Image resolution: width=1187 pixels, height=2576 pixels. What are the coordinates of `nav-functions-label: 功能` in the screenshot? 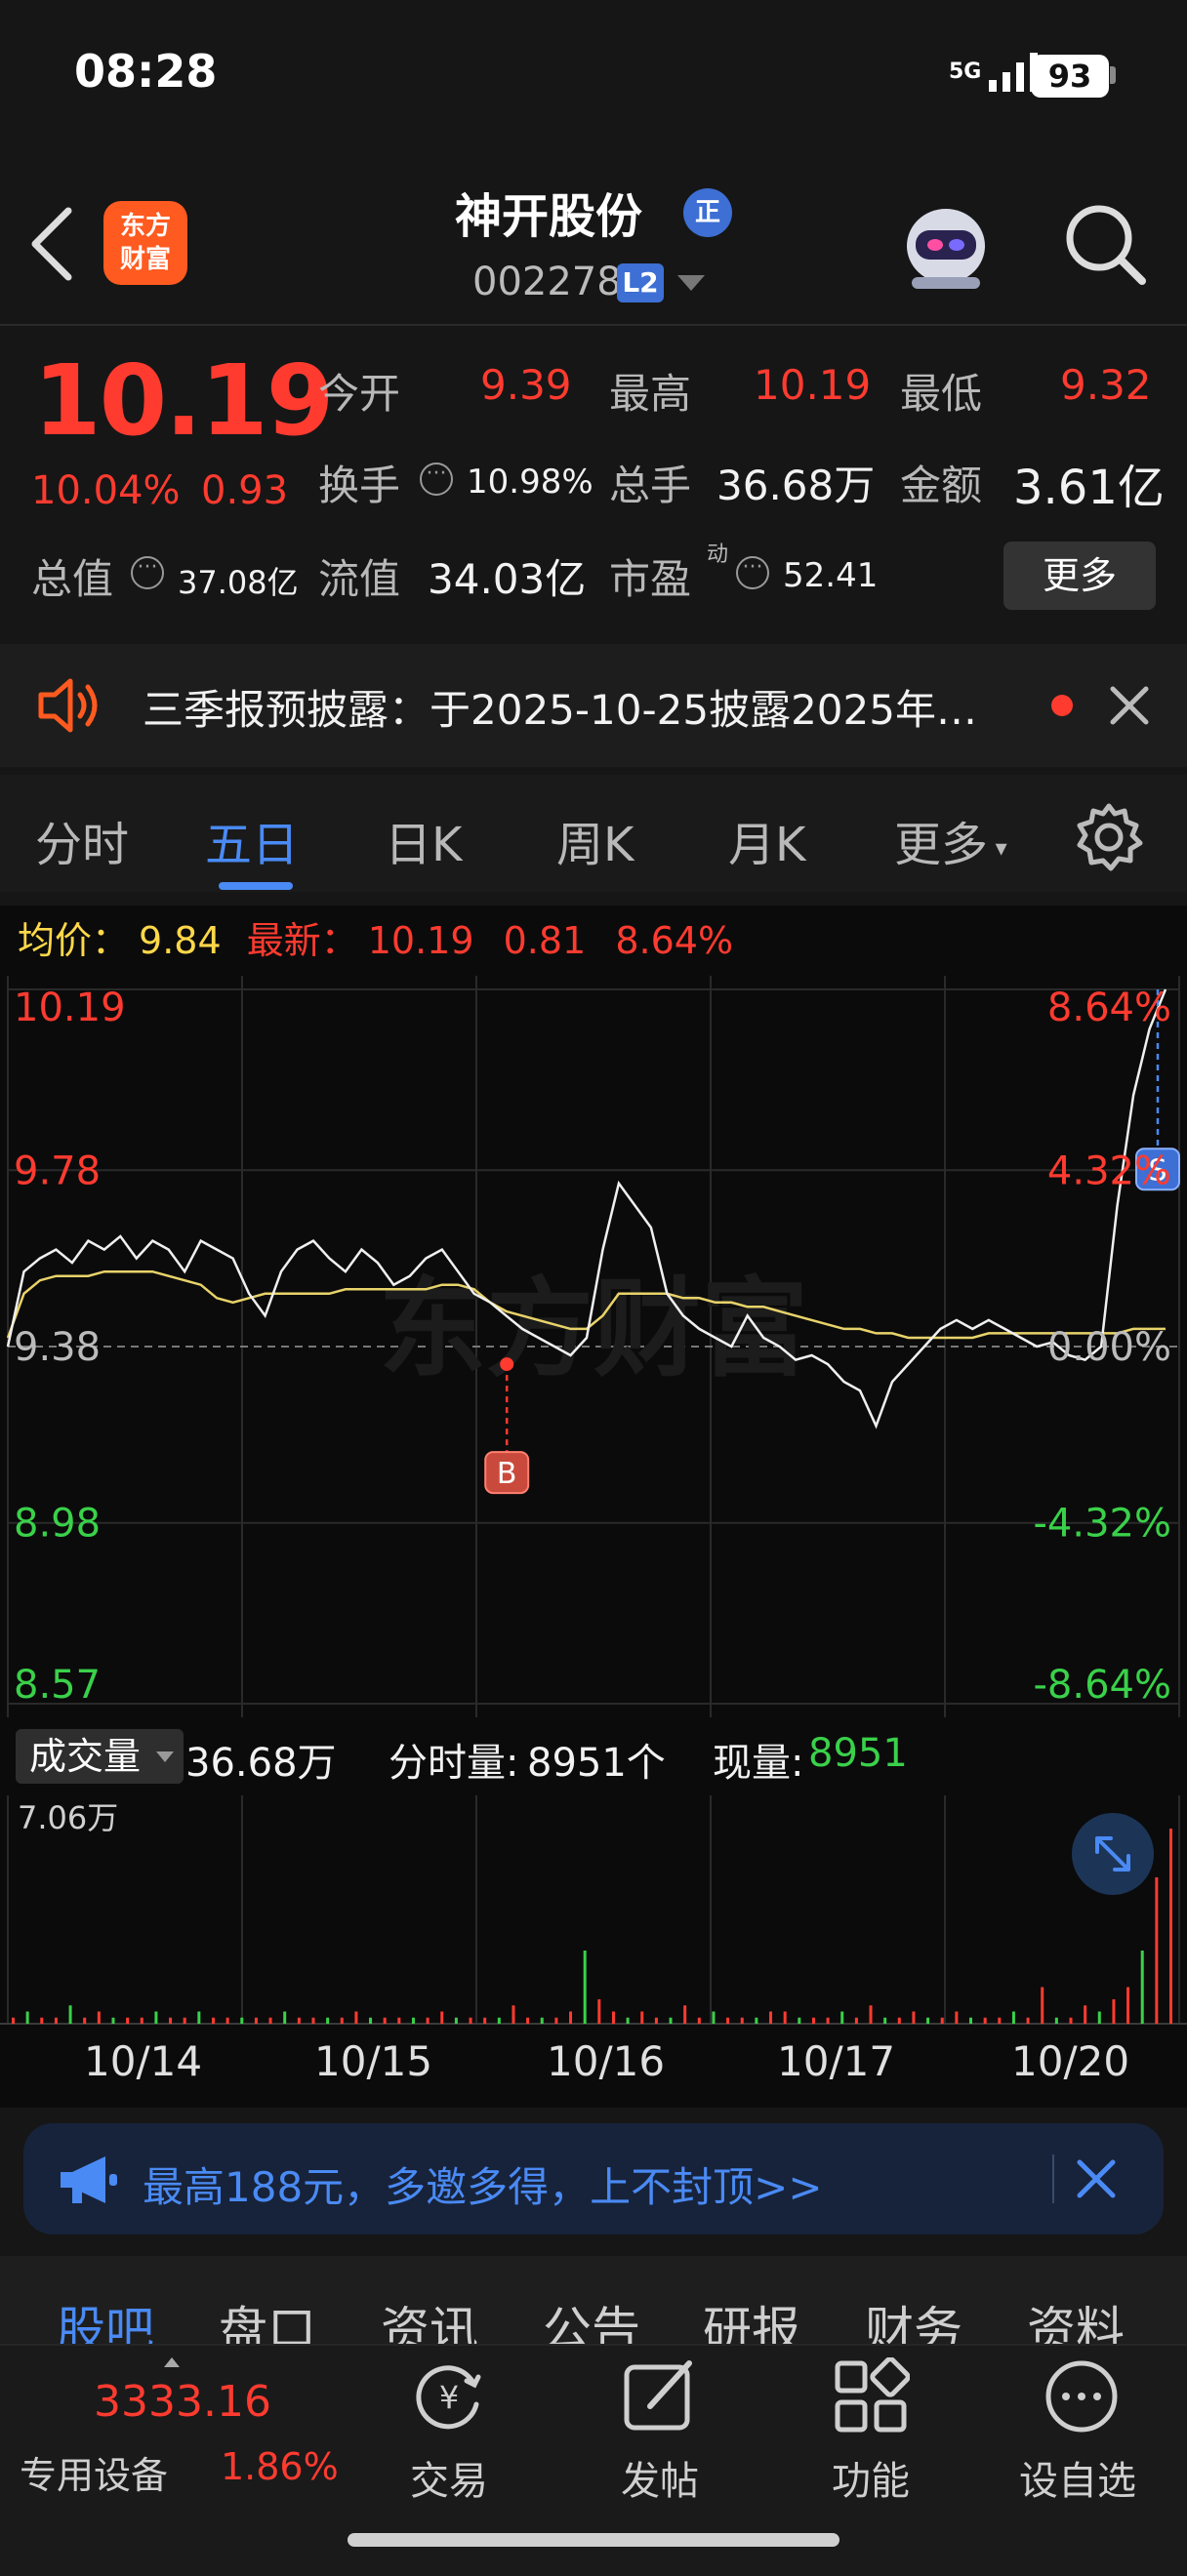 It's located at (871, 2477).